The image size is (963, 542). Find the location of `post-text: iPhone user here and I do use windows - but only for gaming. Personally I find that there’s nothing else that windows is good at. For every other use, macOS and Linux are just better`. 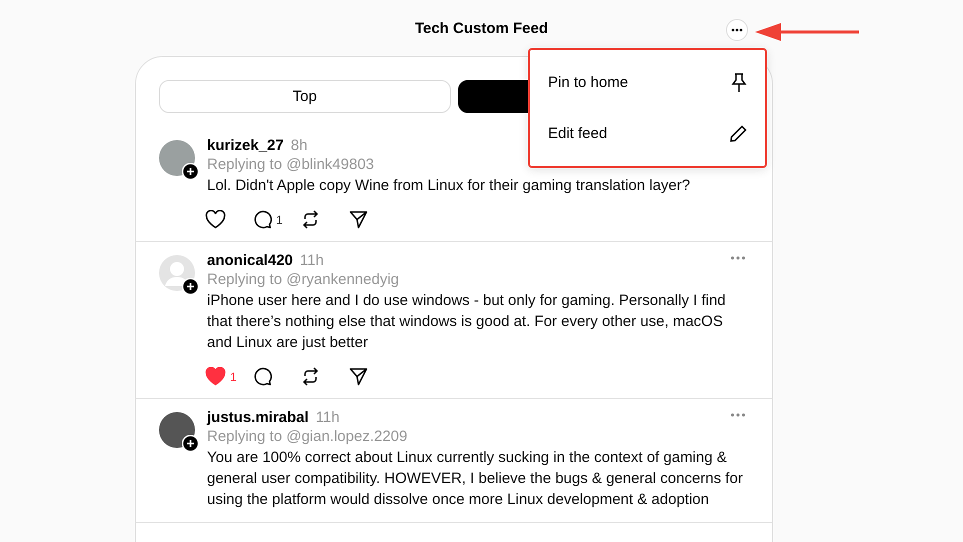

post-text: iPhone user here and I do use windows - but only for gaming. Personally I find that there’s nothing else that windows is good at. For every other use, macOS and Linux are just better is located at coordinates (467, 322).